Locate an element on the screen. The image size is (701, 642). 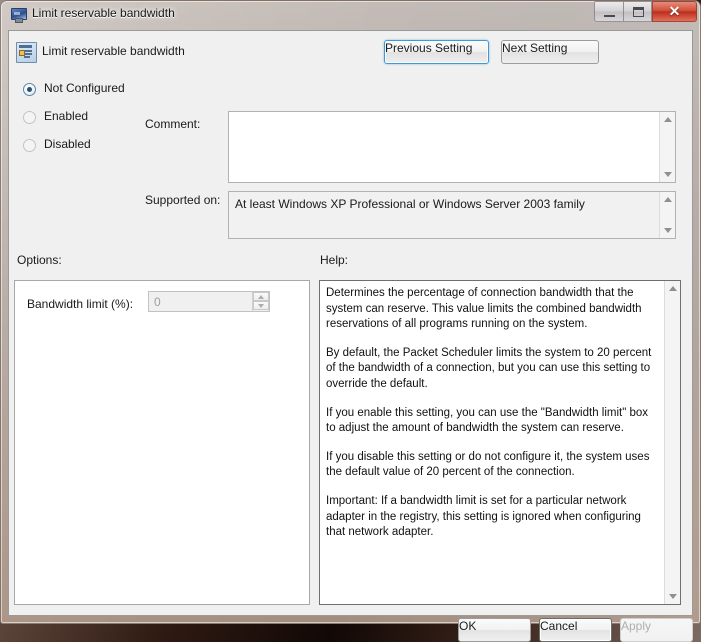
close-button: ✕ is located at coordinates (674, 11).